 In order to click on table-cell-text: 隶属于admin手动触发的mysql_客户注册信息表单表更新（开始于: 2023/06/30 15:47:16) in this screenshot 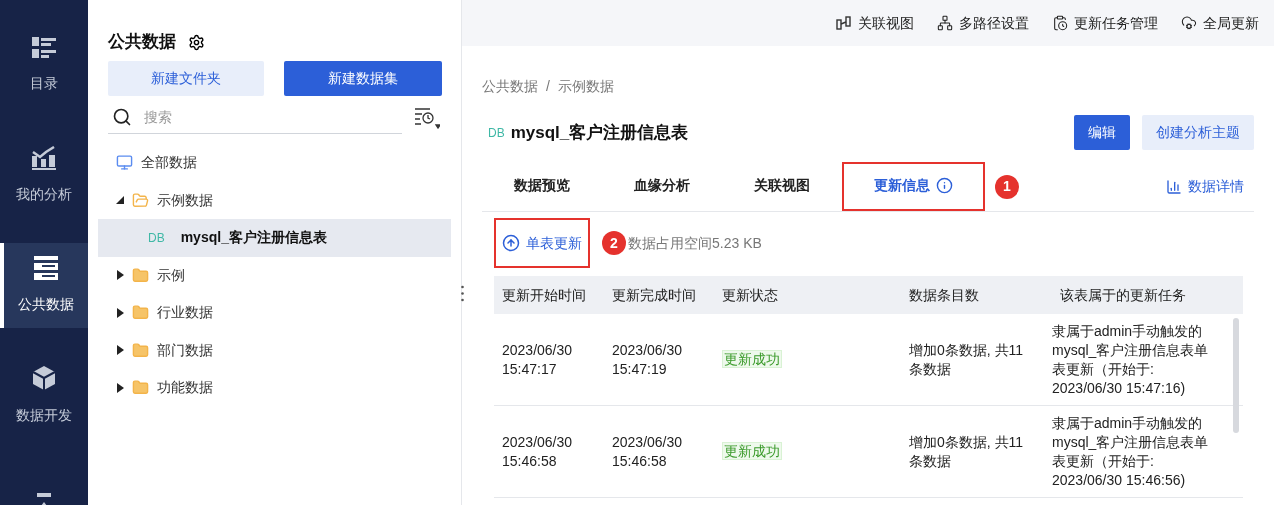, I will do `click(1130, 359)`.